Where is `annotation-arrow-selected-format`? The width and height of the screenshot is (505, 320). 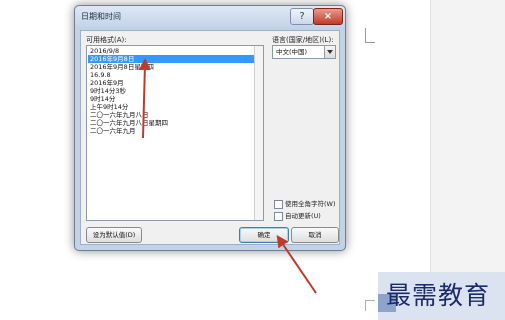
annotation-arrow-selected-format is located at coordinates (144, 98).